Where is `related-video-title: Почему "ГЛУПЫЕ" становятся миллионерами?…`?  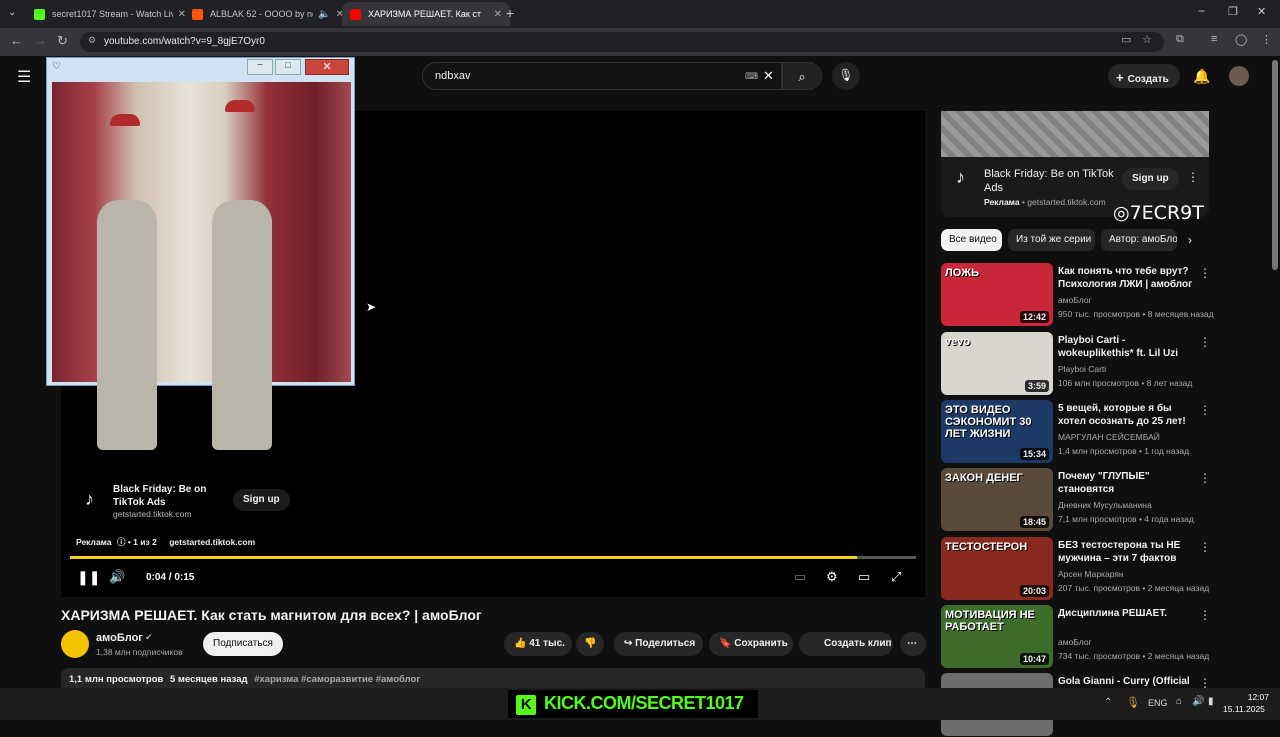
related-video-title: Почему "ГЛУПЫЕ" становятся миллионерами?… is located at coordinates (1126, 483).